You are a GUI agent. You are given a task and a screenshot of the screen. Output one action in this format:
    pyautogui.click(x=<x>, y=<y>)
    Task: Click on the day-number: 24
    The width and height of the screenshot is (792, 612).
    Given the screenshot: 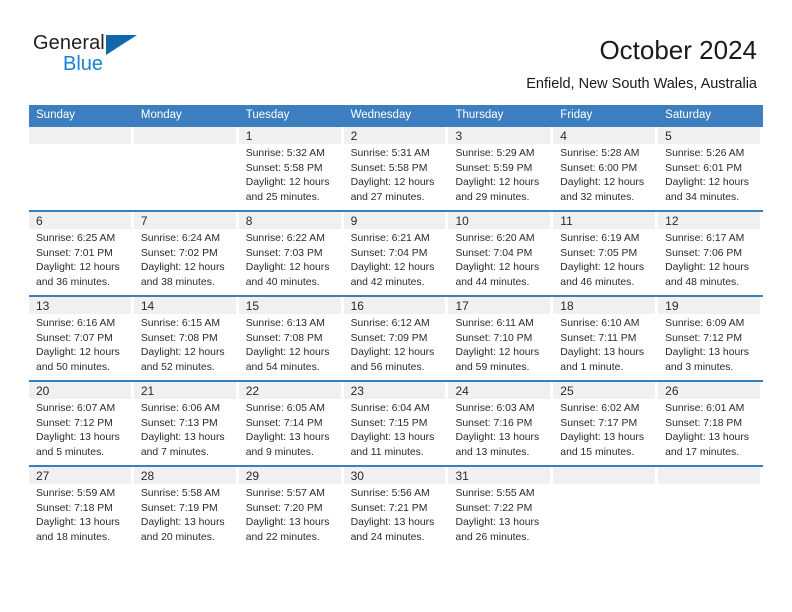 What is the action you would take?
    pyautogui.click(x=462, y=391)
    